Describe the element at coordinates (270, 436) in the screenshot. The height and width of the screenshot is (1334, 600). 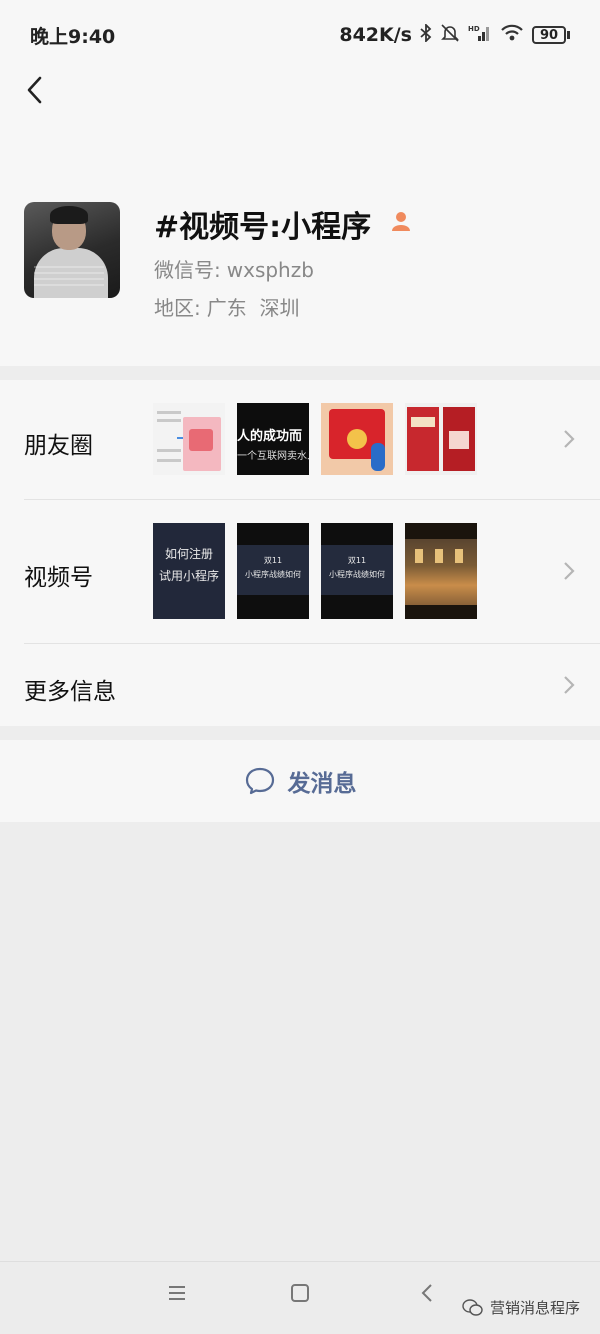
I see `moments-thumb-2-line-1: 人的成功而` at that location.